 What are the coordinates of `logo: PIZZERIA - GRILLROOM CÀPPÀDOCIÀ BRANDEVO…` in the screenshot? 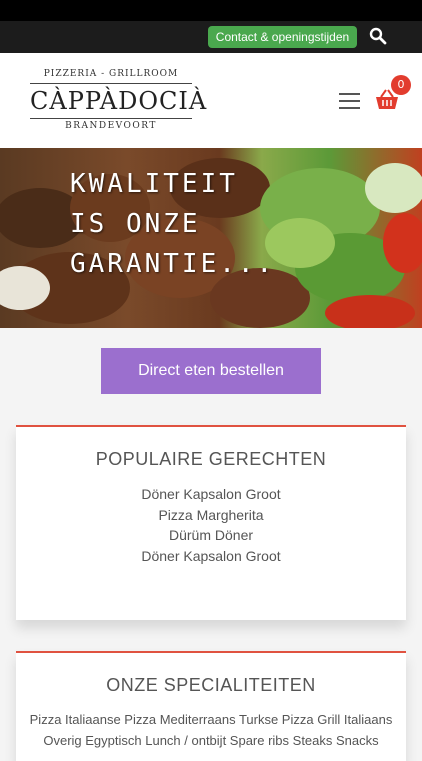 It's located at (119, 102).